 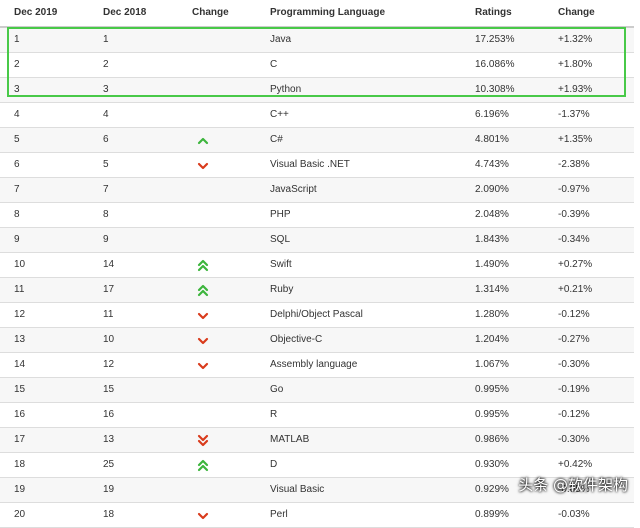 What do you see at coordinates (277, 389) in the screenshot?
I see `language-name: Go` at bounding box center [277, 389].